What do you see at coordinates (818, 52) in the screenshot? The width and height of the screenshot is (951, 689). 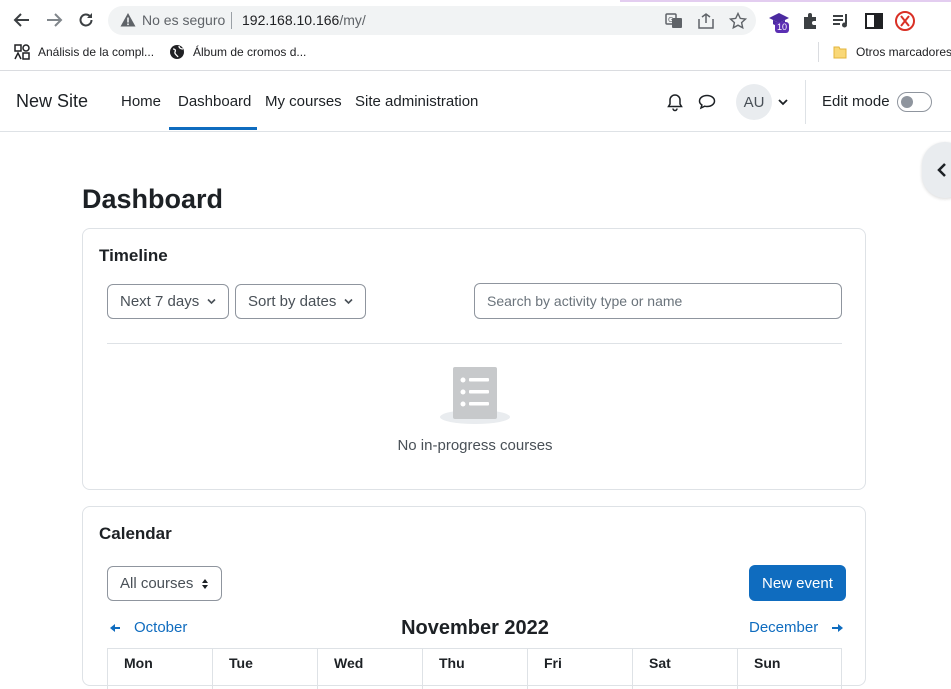 I see `bookmarks-divider` at bounding box center [818, 52].